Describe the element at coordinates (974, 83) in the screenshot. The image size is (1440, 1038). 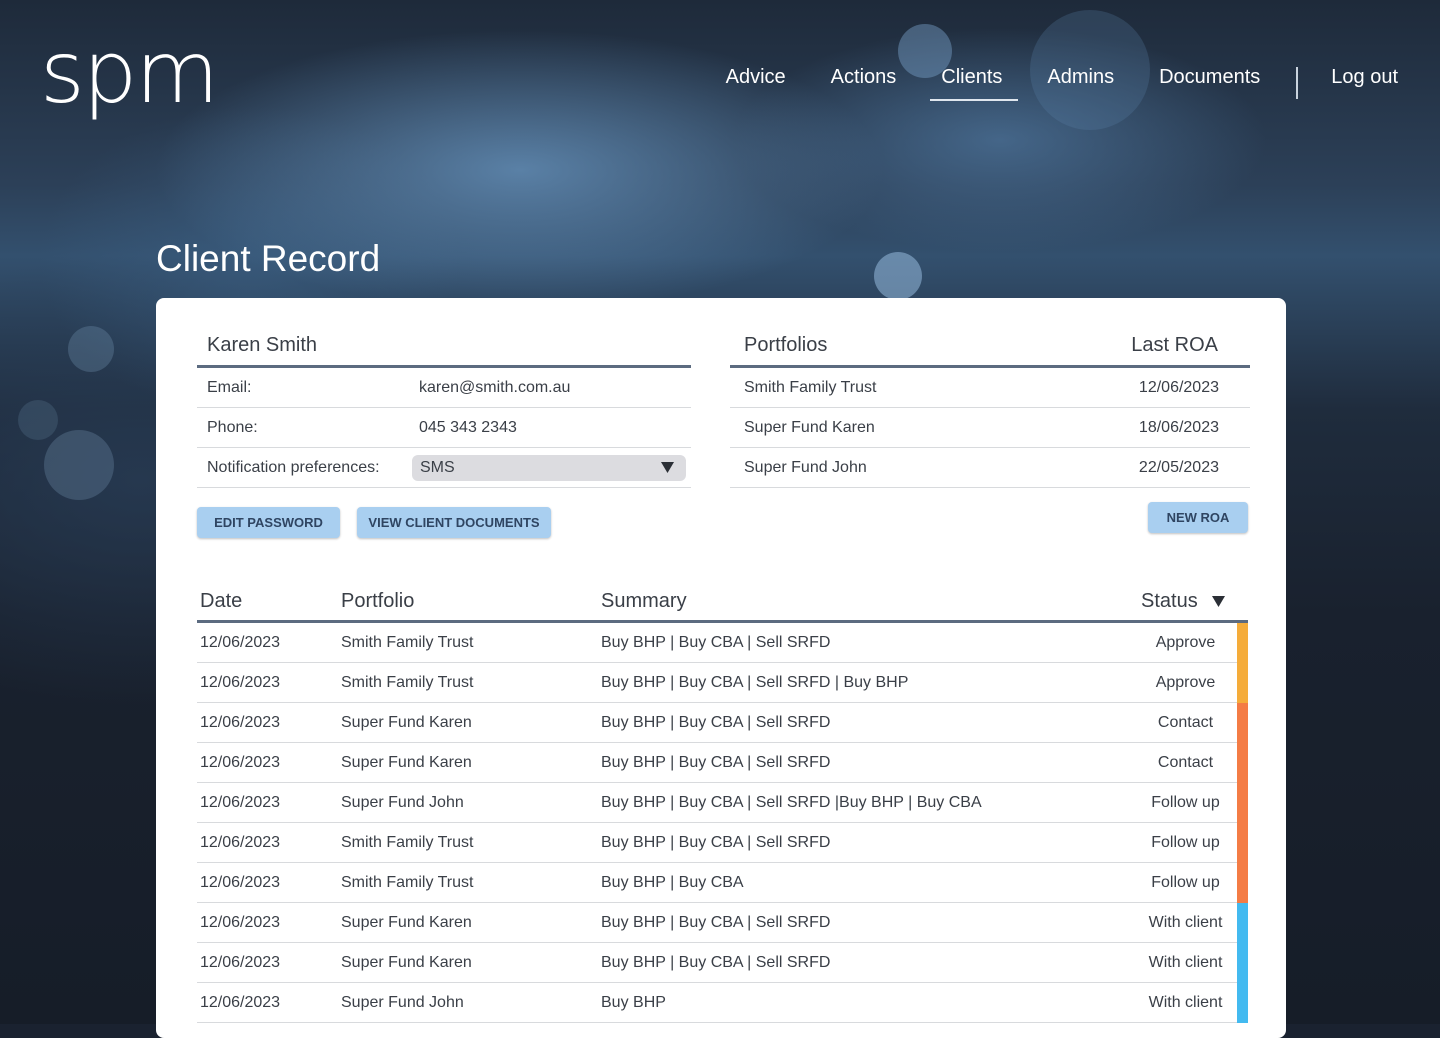
I see `nav-clients: Clients` at that location.